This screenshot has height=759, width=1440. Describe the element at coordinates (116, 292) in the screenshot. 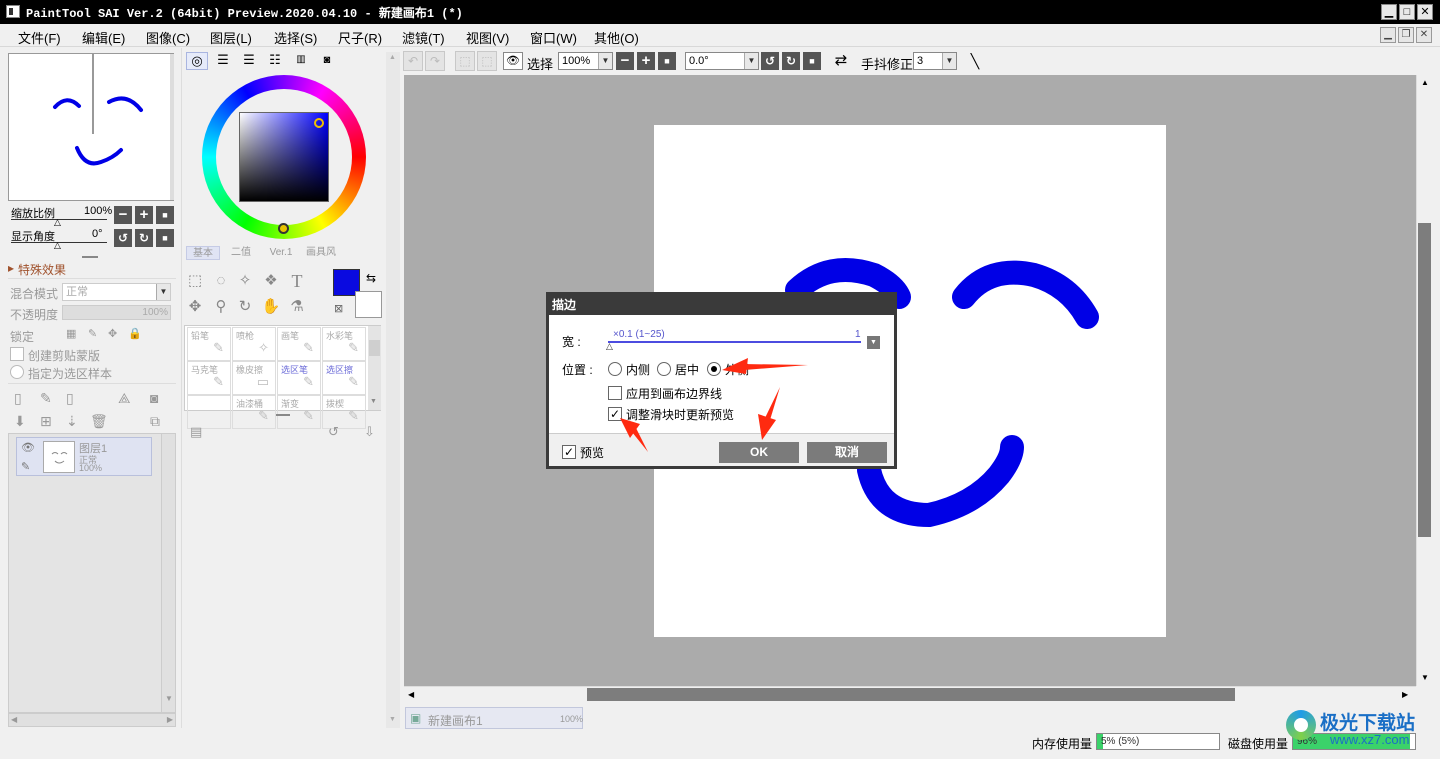

I see `blend-mode-select: 正常 ▼` at that location.